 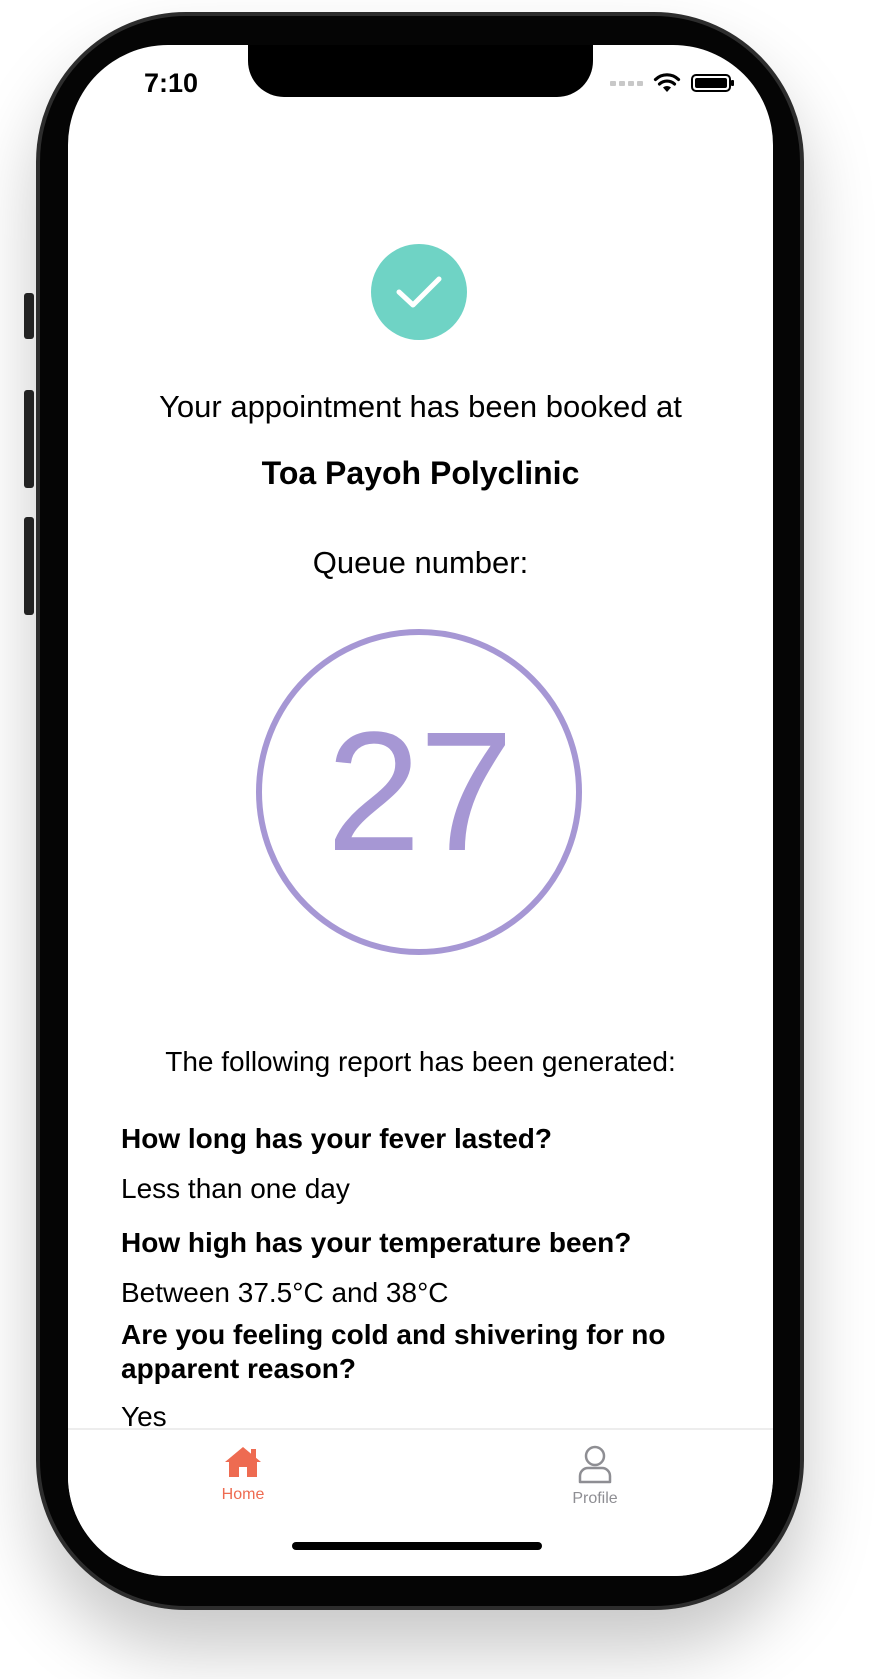 What do you see at coordinates (420, 562) in the screenshot?
I see `queue-label: Queue number:` at bounding box center [420, 562].